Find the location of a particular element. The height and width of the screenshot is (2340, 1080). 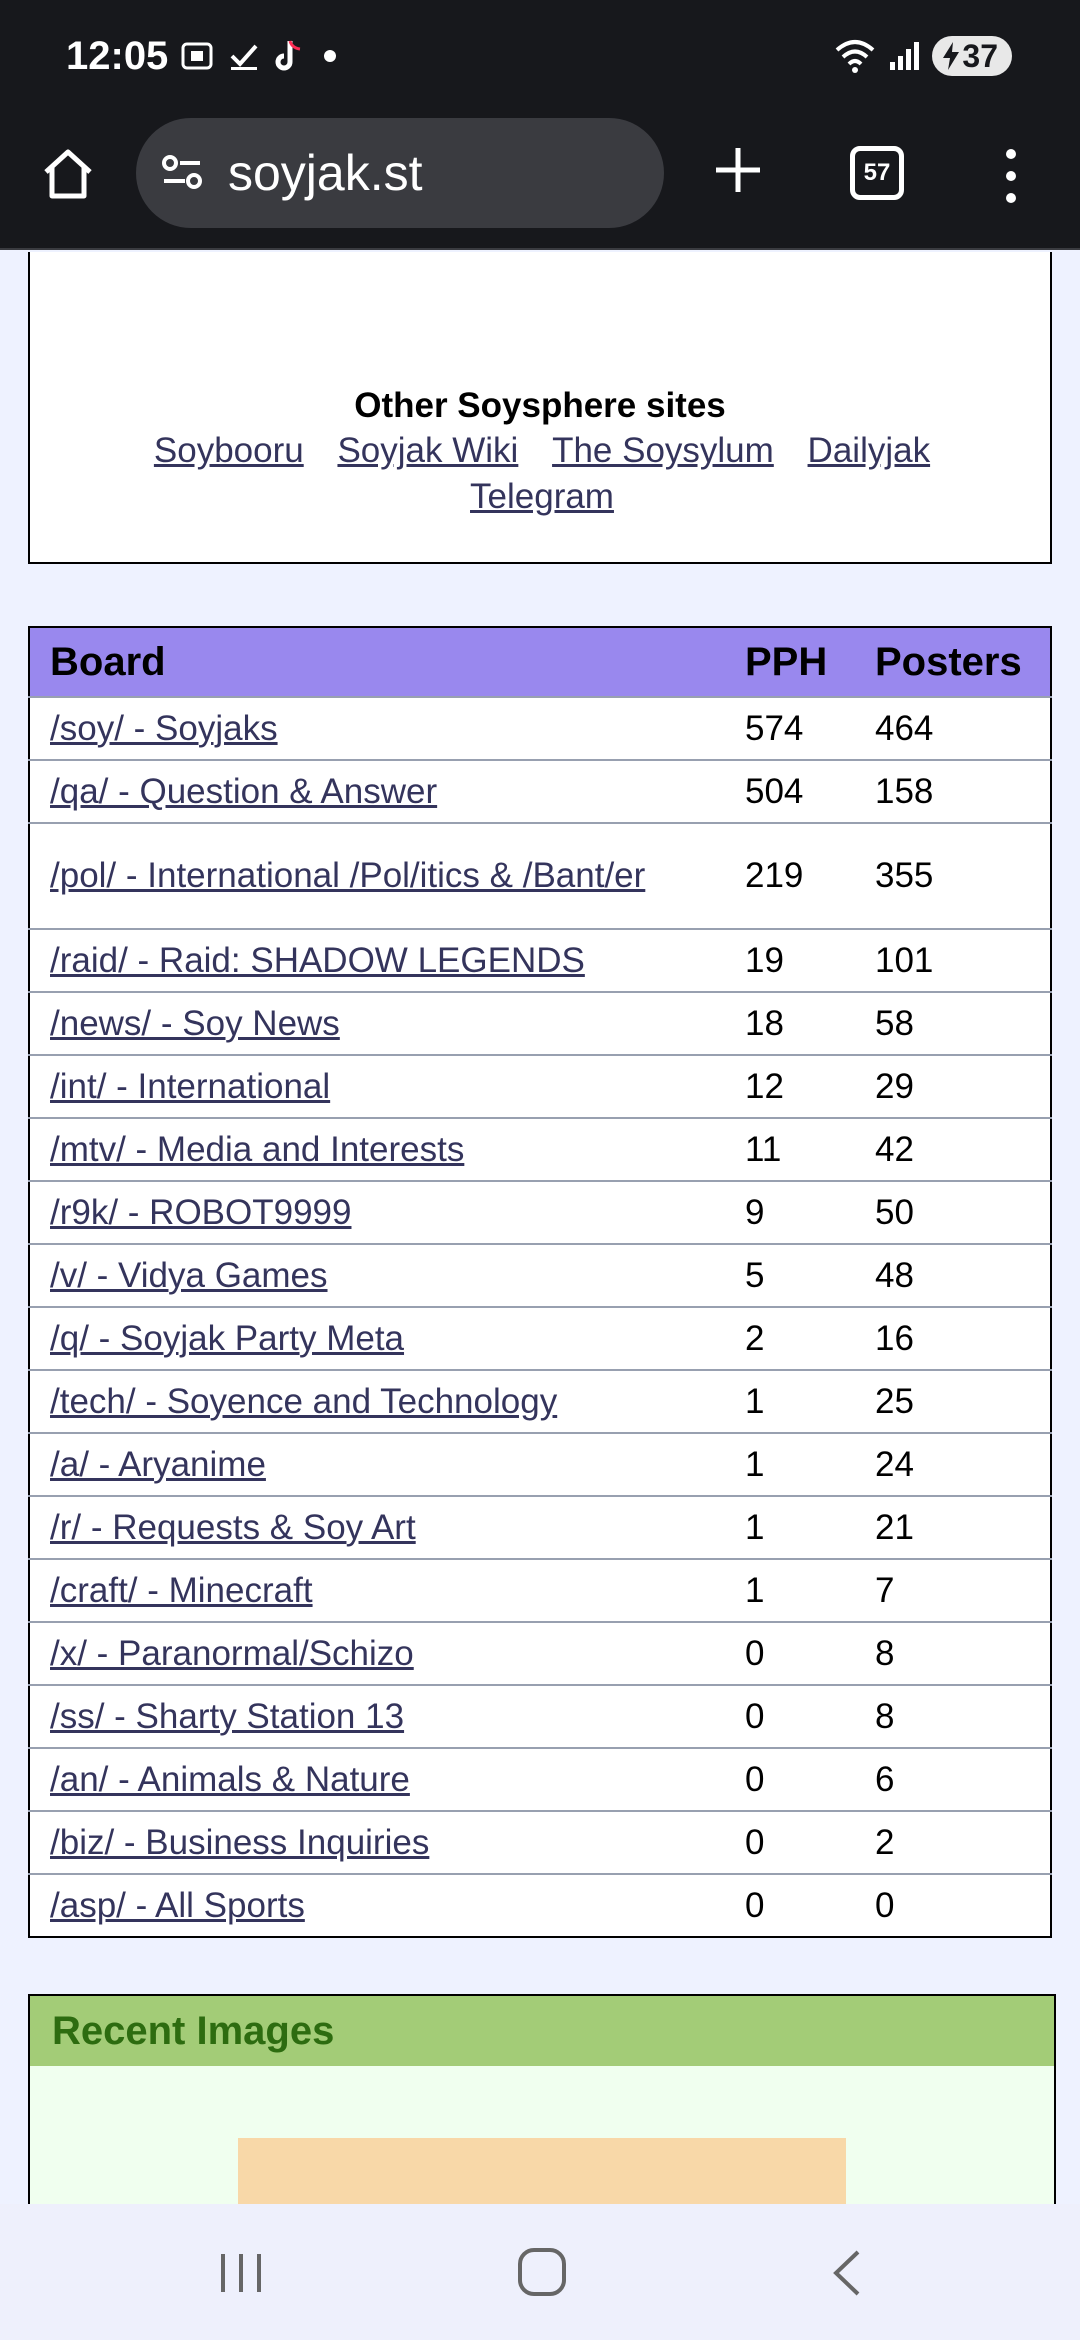

soyjak-image is located at coordinates (542, 2171).